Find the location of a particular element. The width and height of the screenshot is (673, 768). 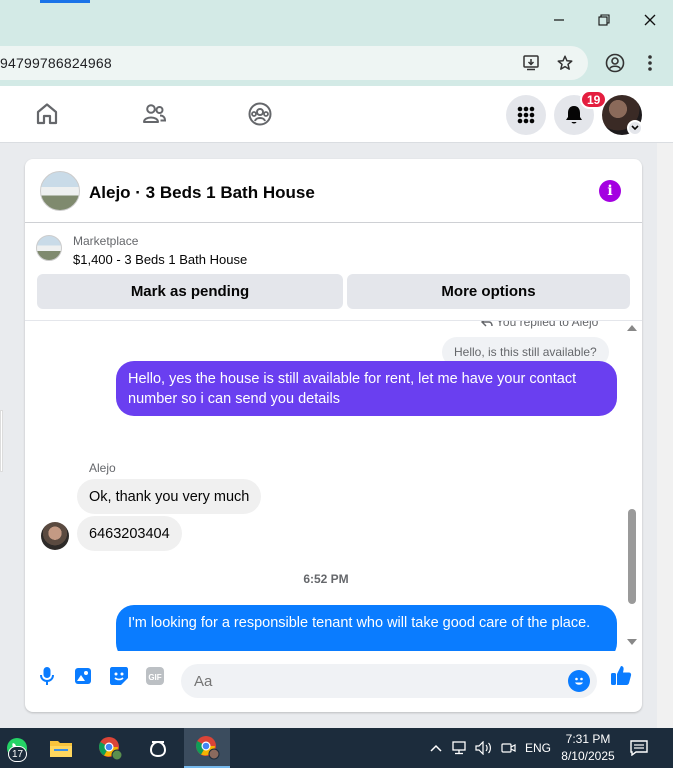

browser-titlebar is located at coordinates (336, 20).